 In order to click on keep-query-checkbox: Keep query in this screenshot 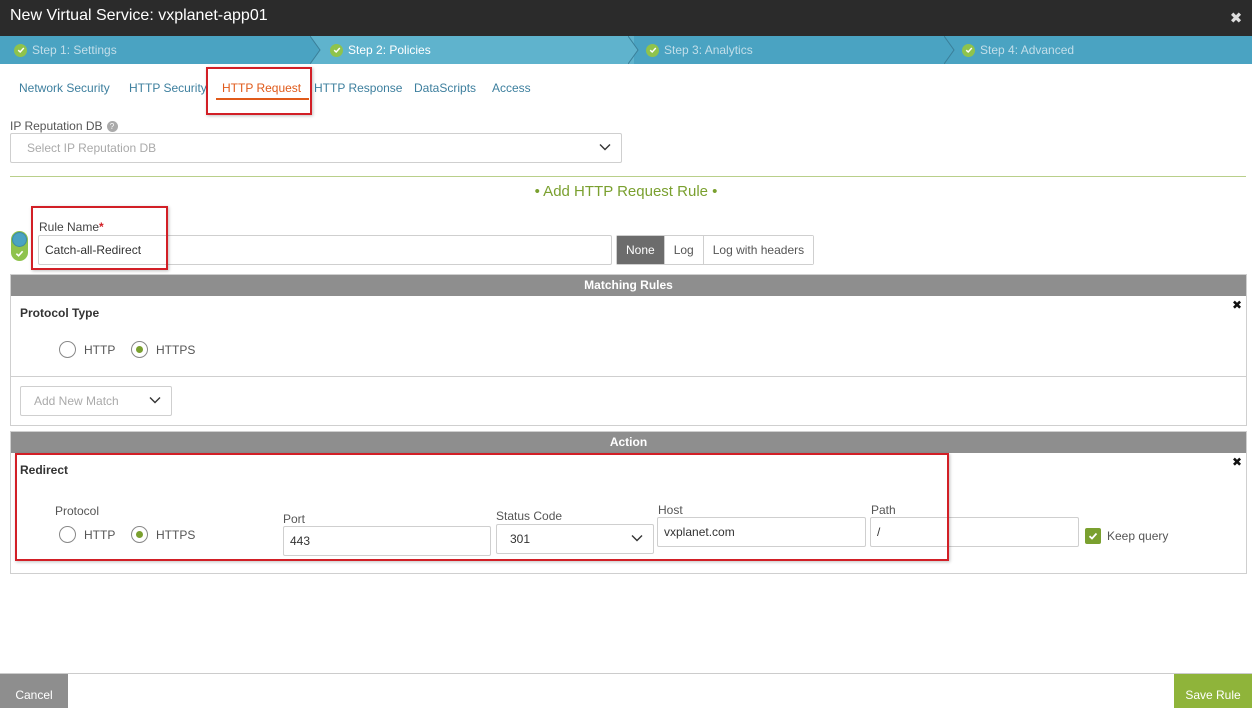, I will do `click(1126, 536)`.